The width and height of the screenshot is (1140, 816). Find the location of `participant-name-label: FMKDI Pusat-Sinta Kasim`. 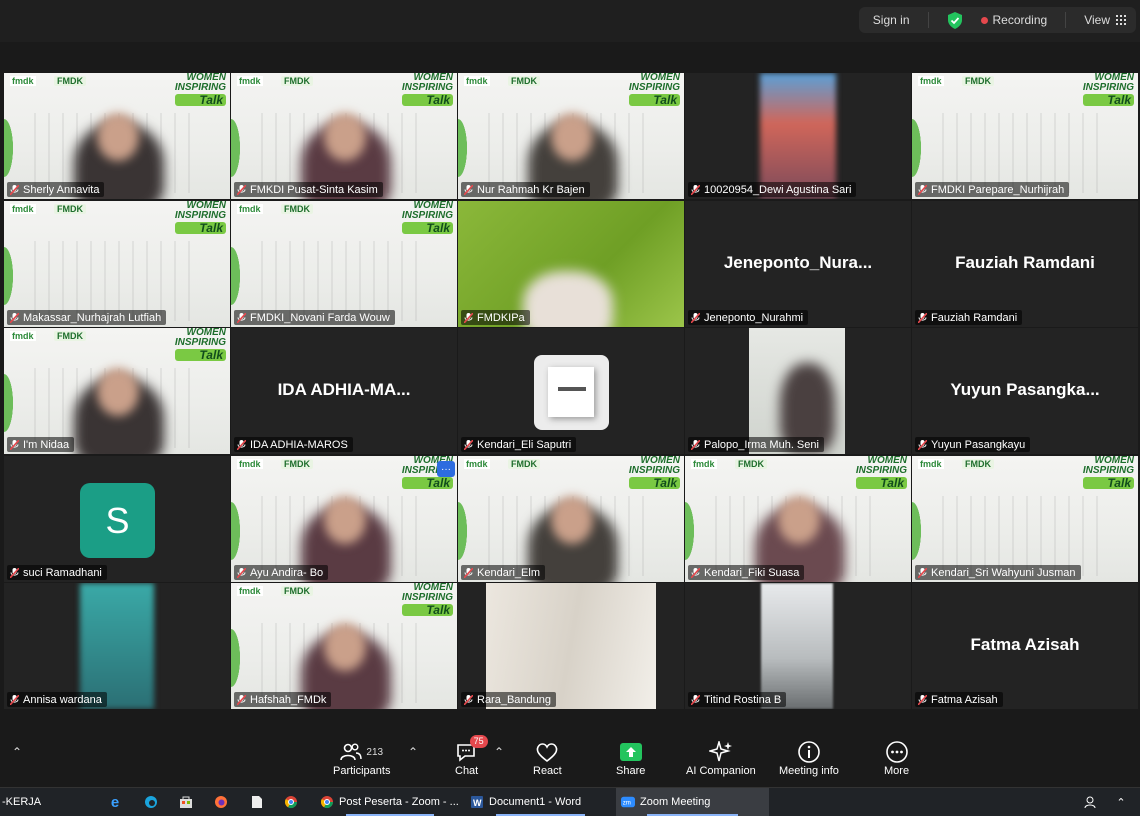

participant-name-label: FMKDI Pusat-Sinta Kasim is located at coordinates (308, 189).